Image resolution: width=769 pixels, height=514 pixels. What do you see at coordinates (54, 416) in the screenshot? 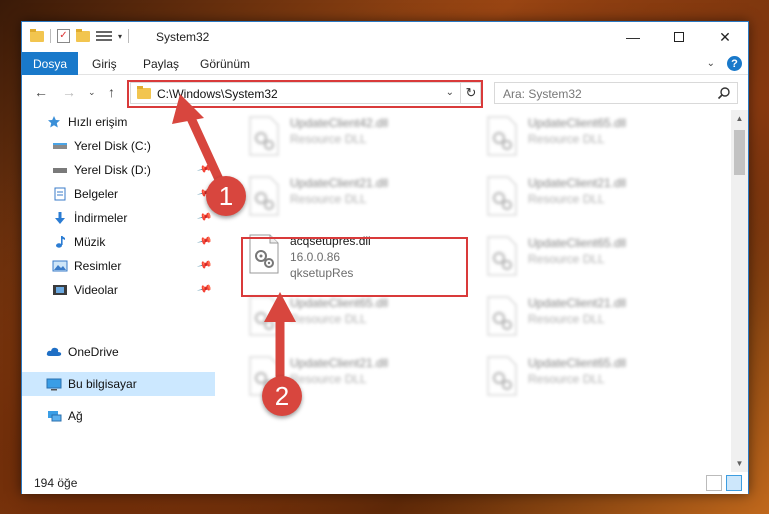
I see `network-icon` at bounding box center [54, 416].